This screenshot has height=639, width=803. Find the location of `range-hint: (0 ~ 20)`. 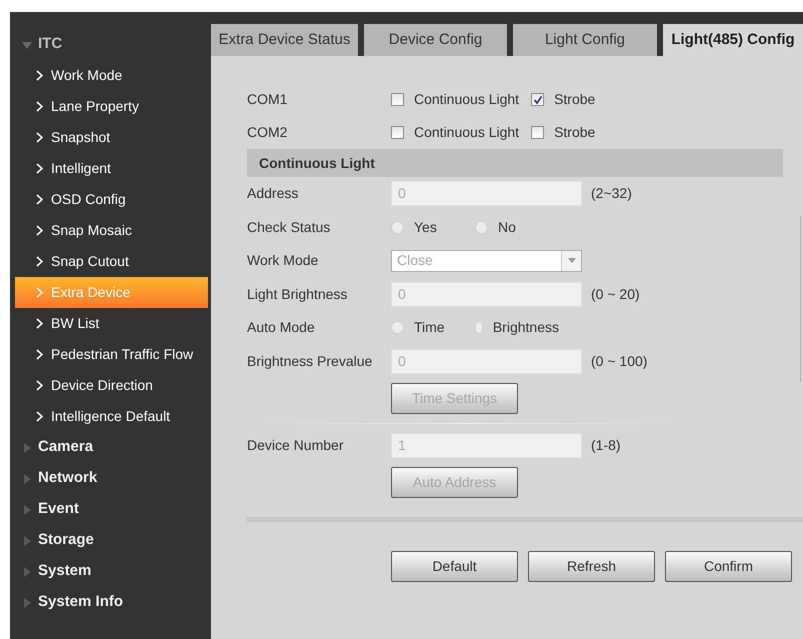

range-hint: (0 ~ 20) is located at coordinates (615, 294).